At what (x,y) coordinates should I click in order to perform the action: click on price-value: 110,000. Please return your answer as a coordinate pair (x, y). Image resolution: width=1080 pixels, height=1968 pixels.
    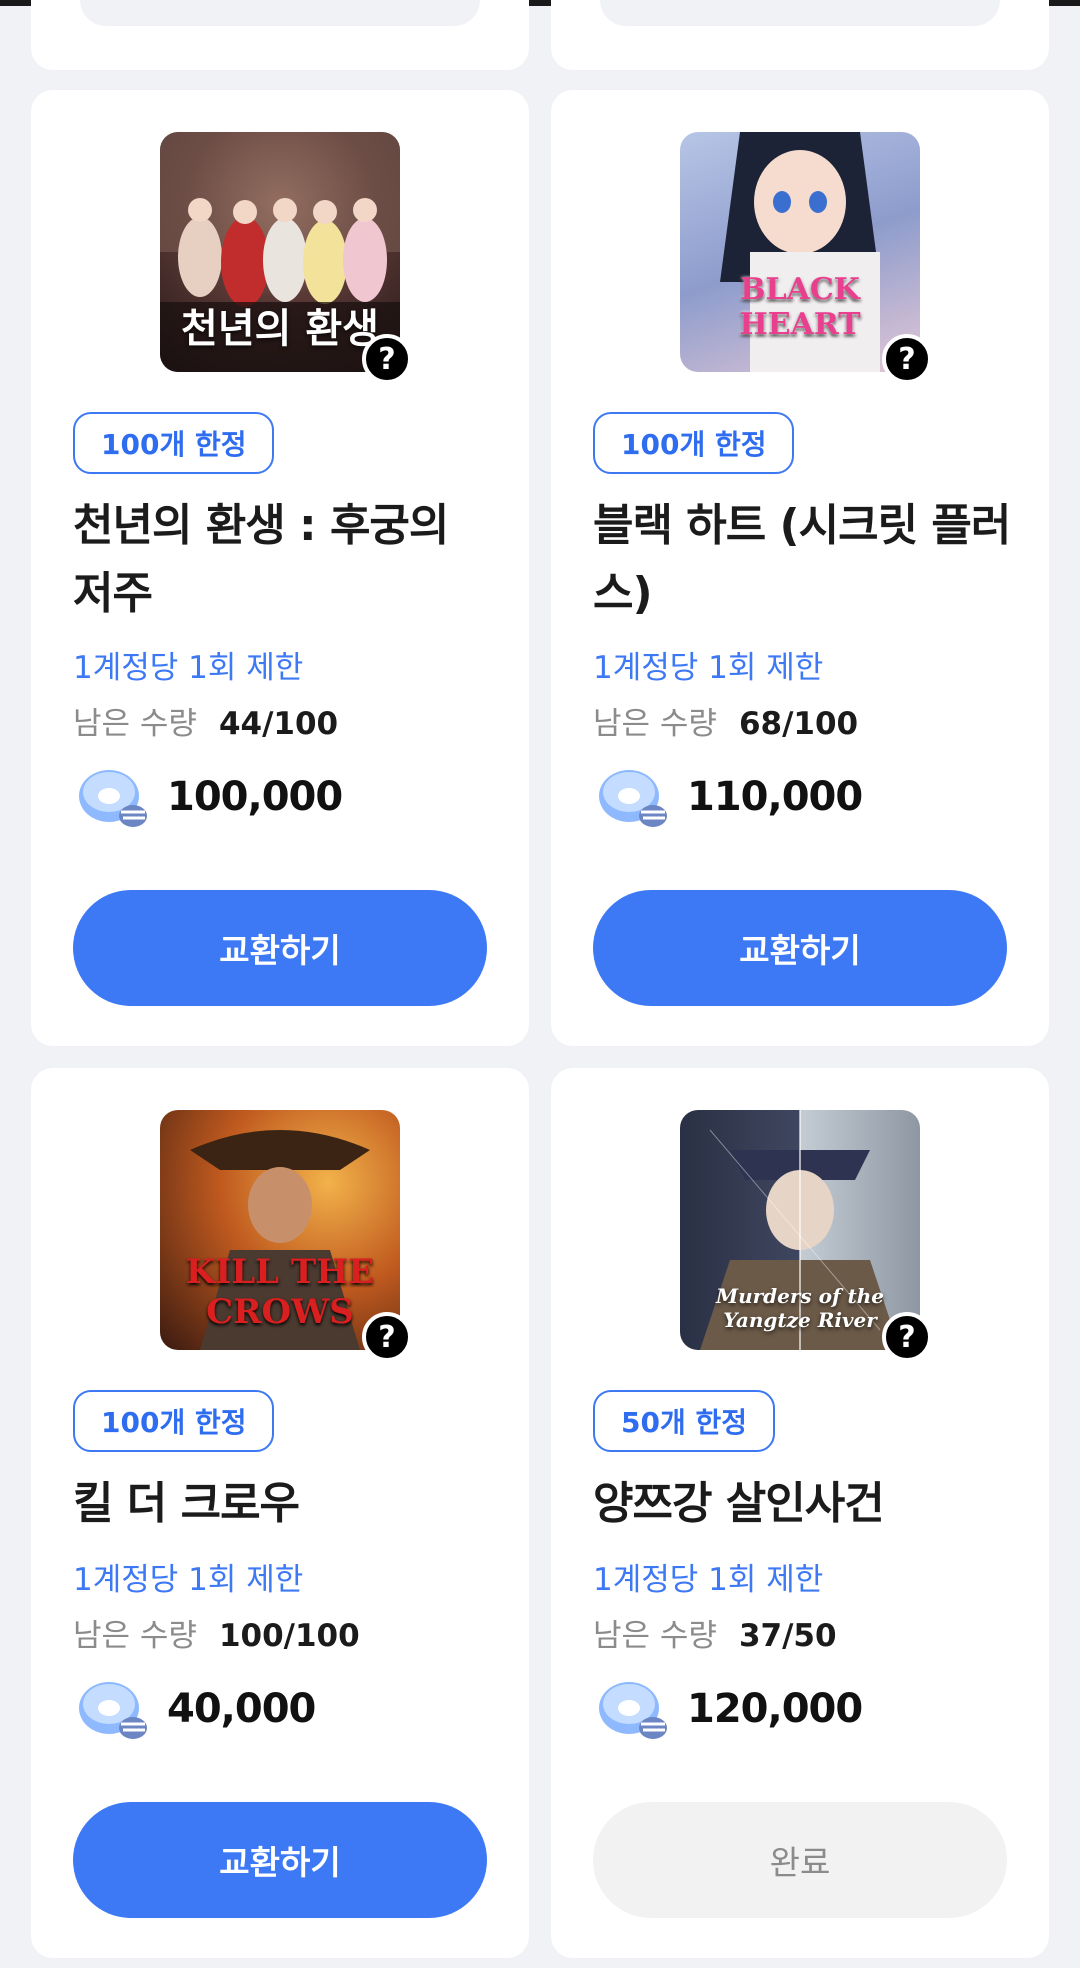
    Looking at the image, I should click on (775, 797).